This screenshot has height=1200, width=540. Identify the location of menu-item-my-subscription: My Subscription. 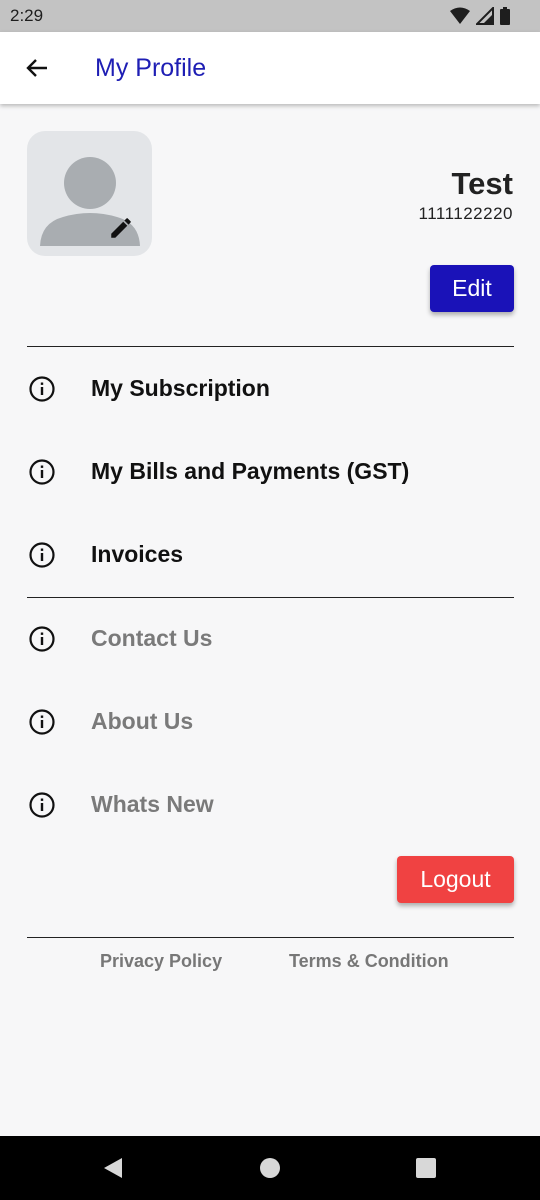
(270, 389).